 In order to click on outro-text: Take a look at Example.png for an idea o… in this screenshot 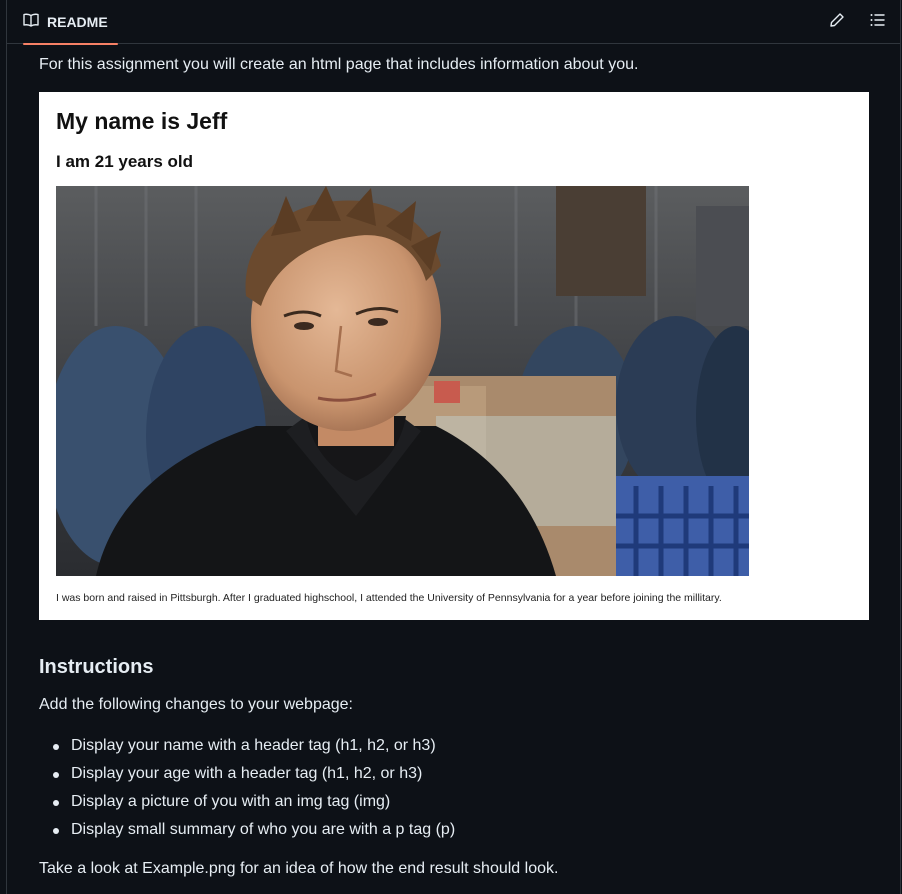, I will do `click(299, 868)`.